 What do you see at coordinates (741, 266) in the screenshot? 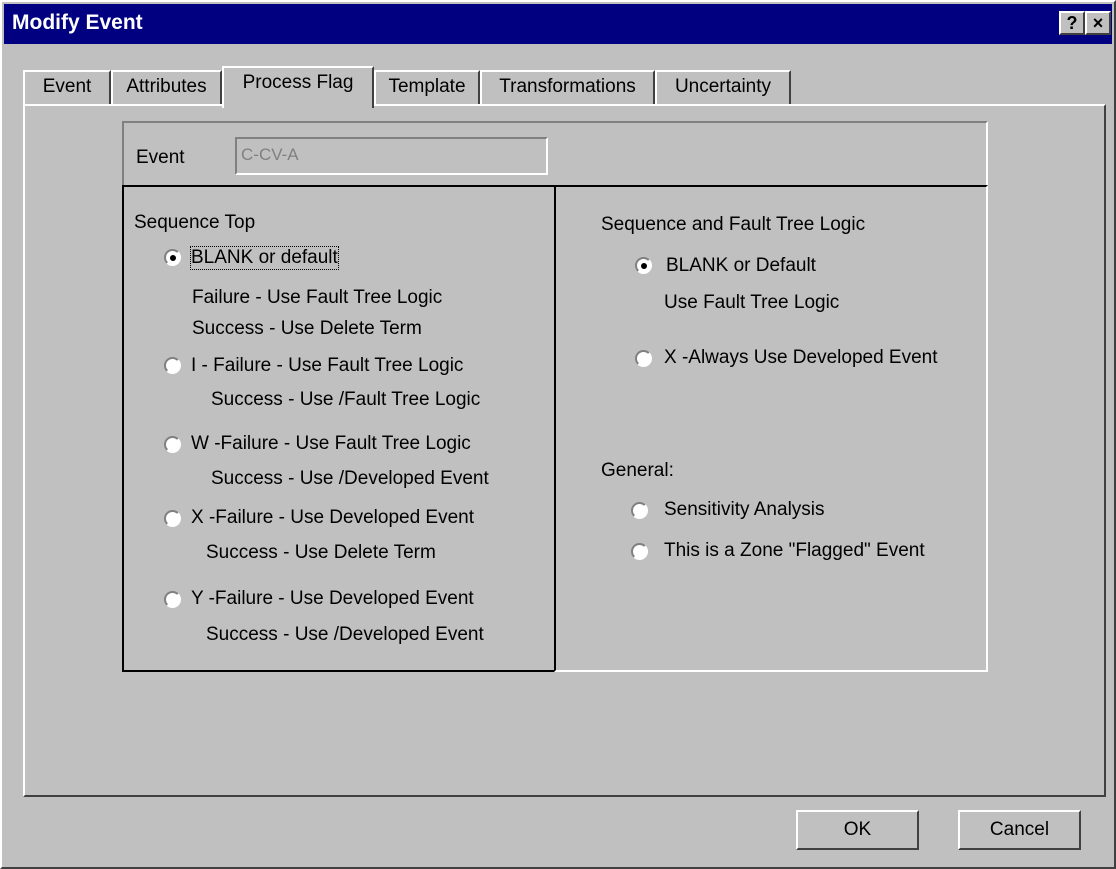
I see `logic-blank-label: BLANK or Default` at bounding box center [741, 266].